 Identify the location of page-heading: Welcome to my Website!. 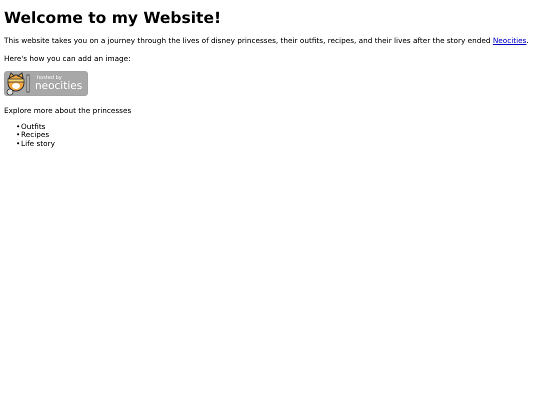
(113, 17).